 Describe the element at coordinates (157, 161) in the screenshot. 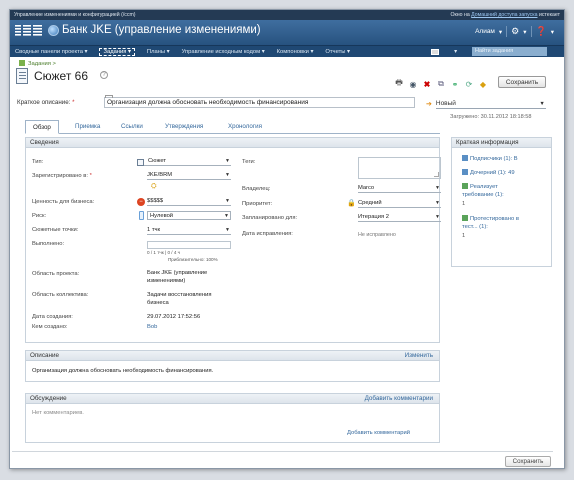

I see `type-value: Сюжет` at that location.